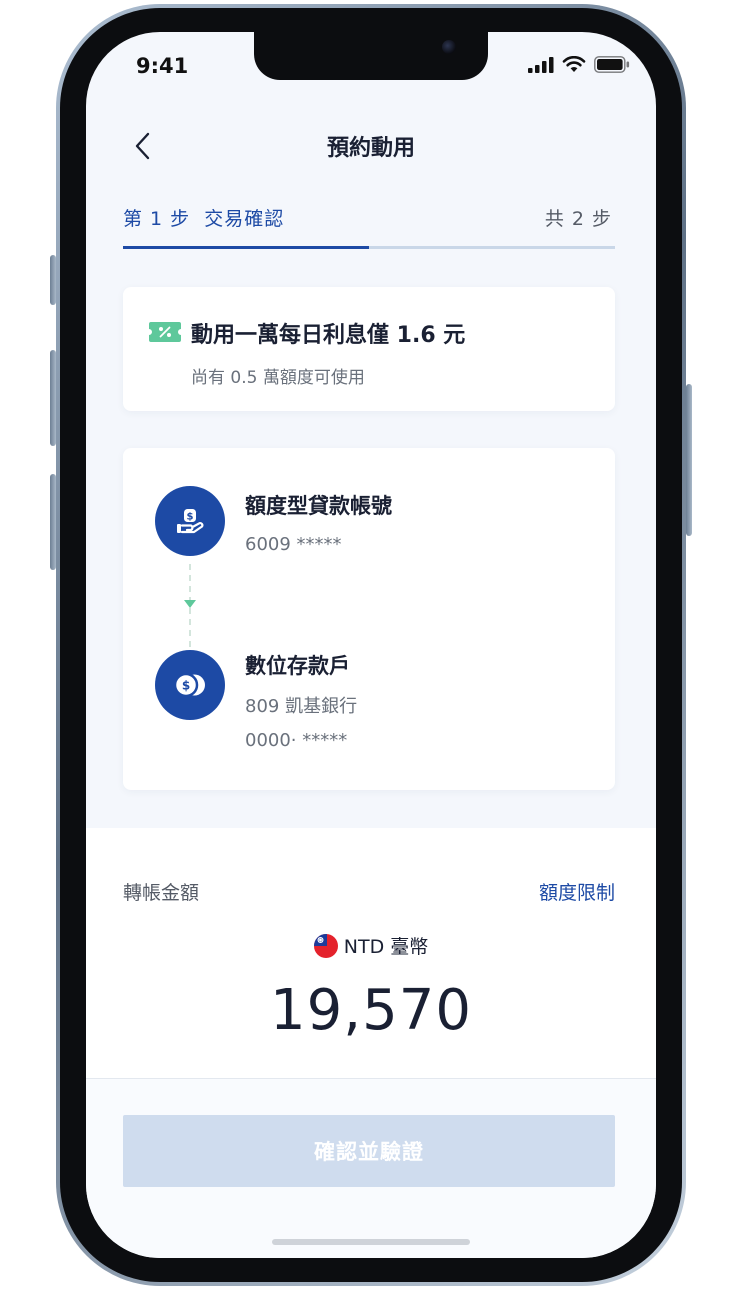  I want to click on taiwan-flag-icon, so click(325, 945).